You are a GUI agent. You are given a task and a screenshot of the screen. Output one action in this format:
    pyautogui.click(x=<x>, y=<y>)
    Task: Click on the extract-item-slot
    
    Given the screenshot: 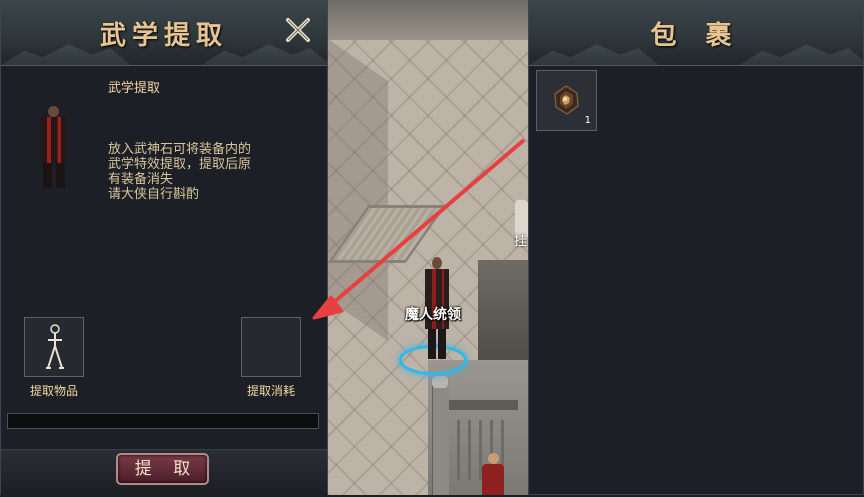 What is the action you would take?
    pyautogui.click(x=54, y=347)
    